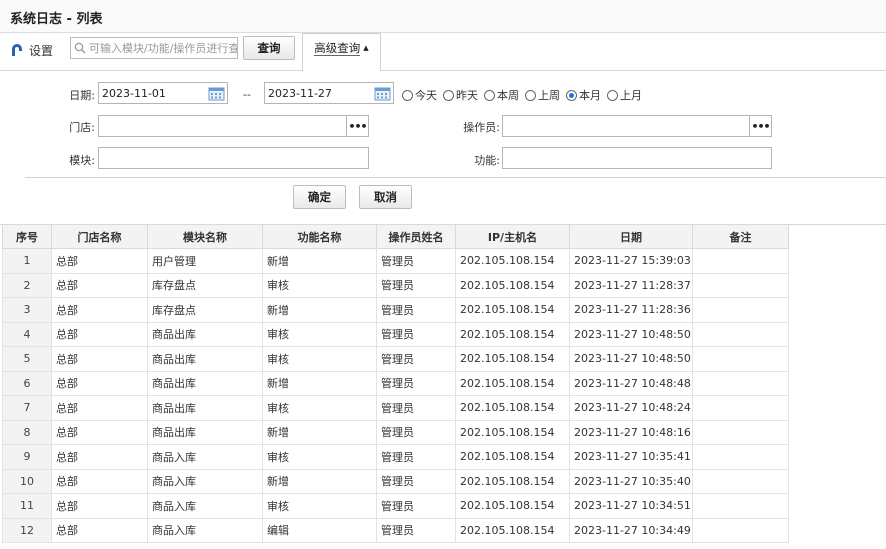 The image size is (886, 549). I want to click on table-cell: 4, so click(27, 334).